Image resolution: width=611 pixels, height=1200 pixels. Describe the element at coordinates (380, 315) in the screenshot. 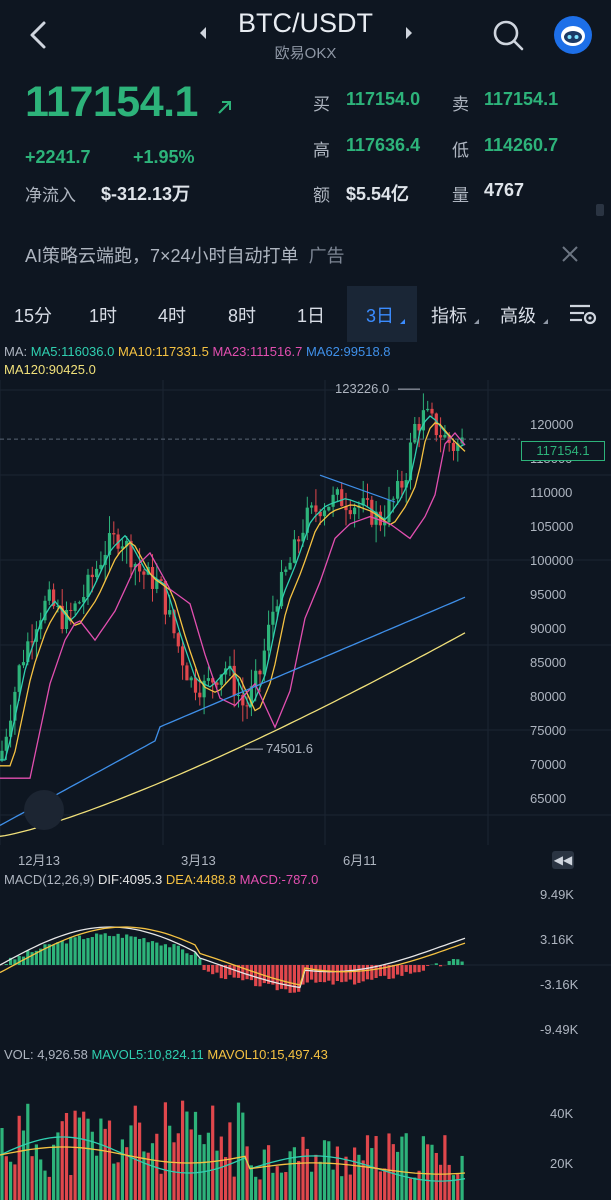

I see `tab-3d: 3日` at that location.